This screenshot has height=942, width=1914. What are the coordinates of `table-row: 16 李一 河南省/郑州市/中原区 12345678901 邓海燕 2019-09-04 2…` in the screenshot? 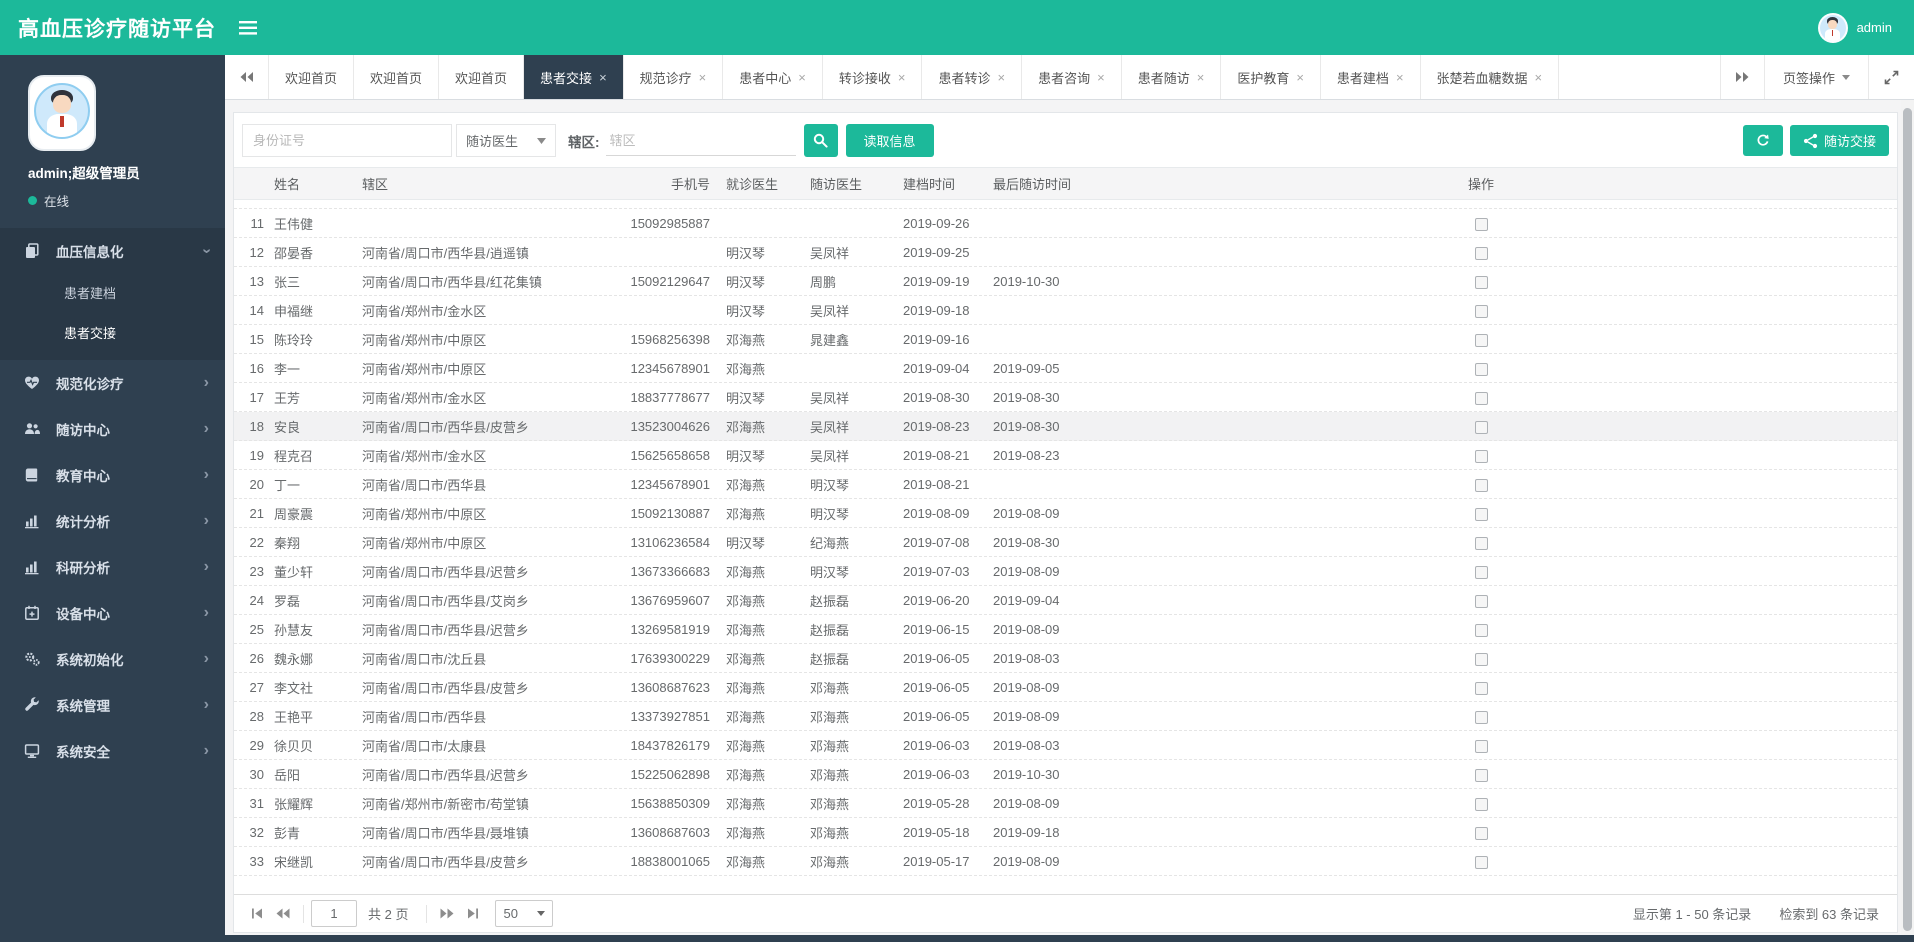 It's located at (1065, 368).